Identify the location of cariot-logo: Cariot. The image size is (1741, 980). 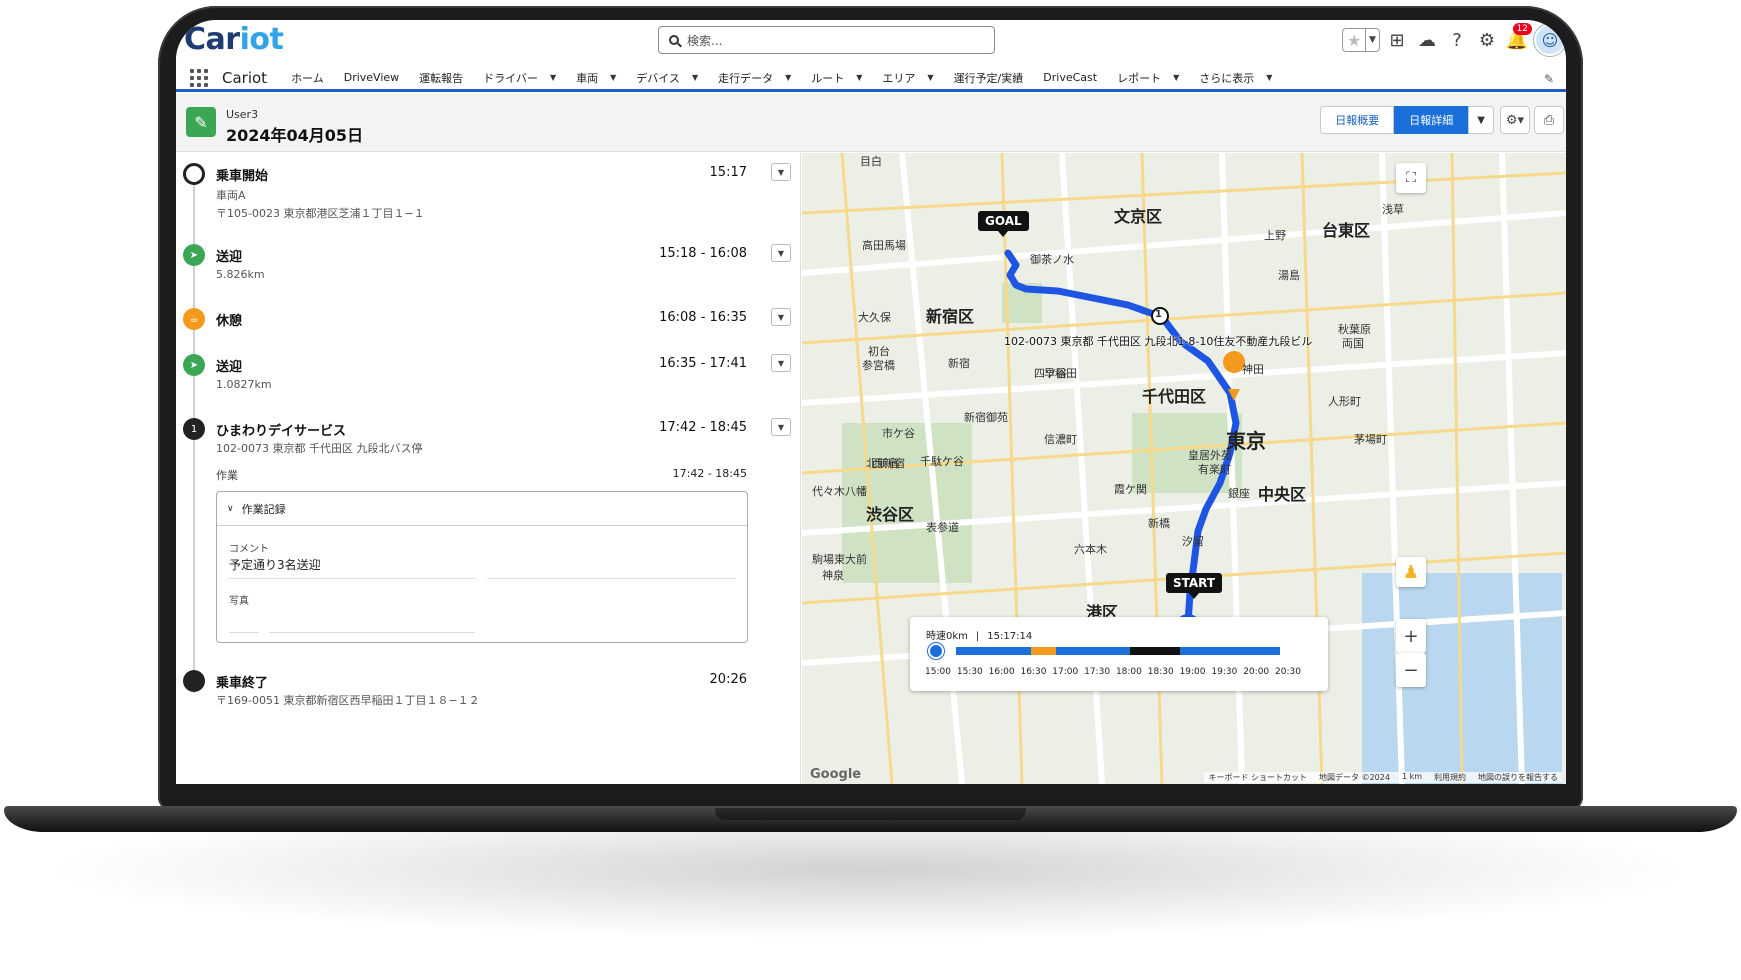
(234, 39).